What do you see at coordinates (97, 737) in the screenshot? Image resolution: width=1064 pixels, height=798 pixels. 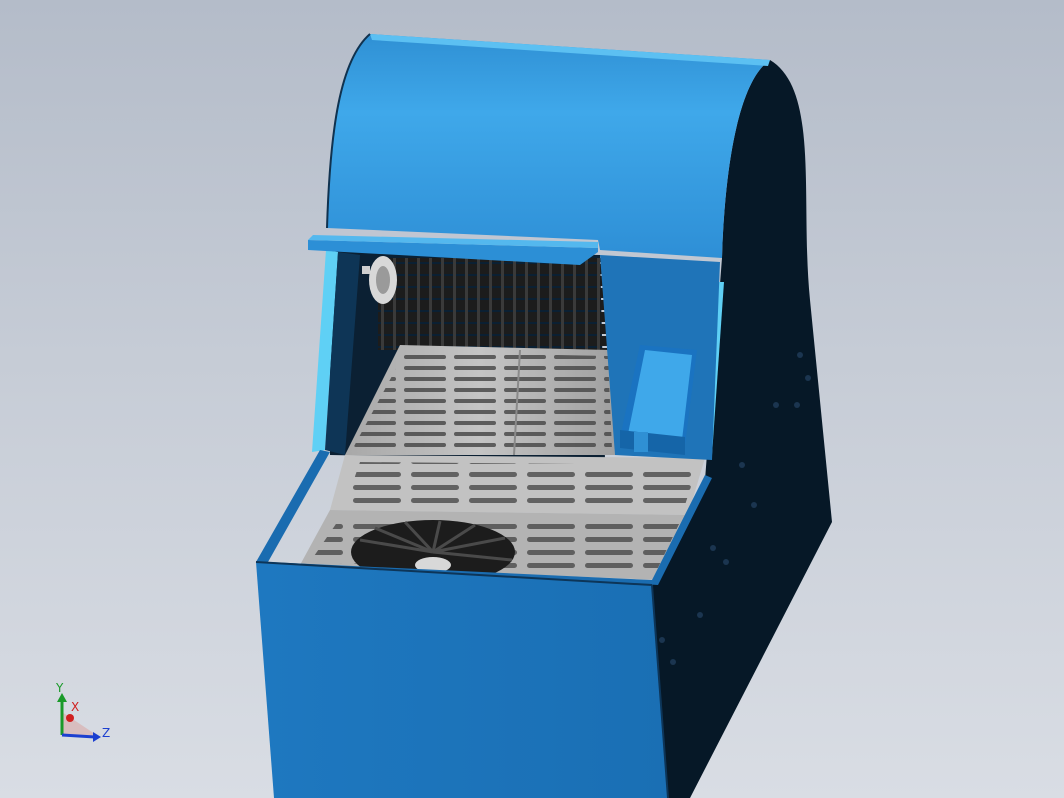 I see `triad-z-arrow` at bounding box center [97, 737].